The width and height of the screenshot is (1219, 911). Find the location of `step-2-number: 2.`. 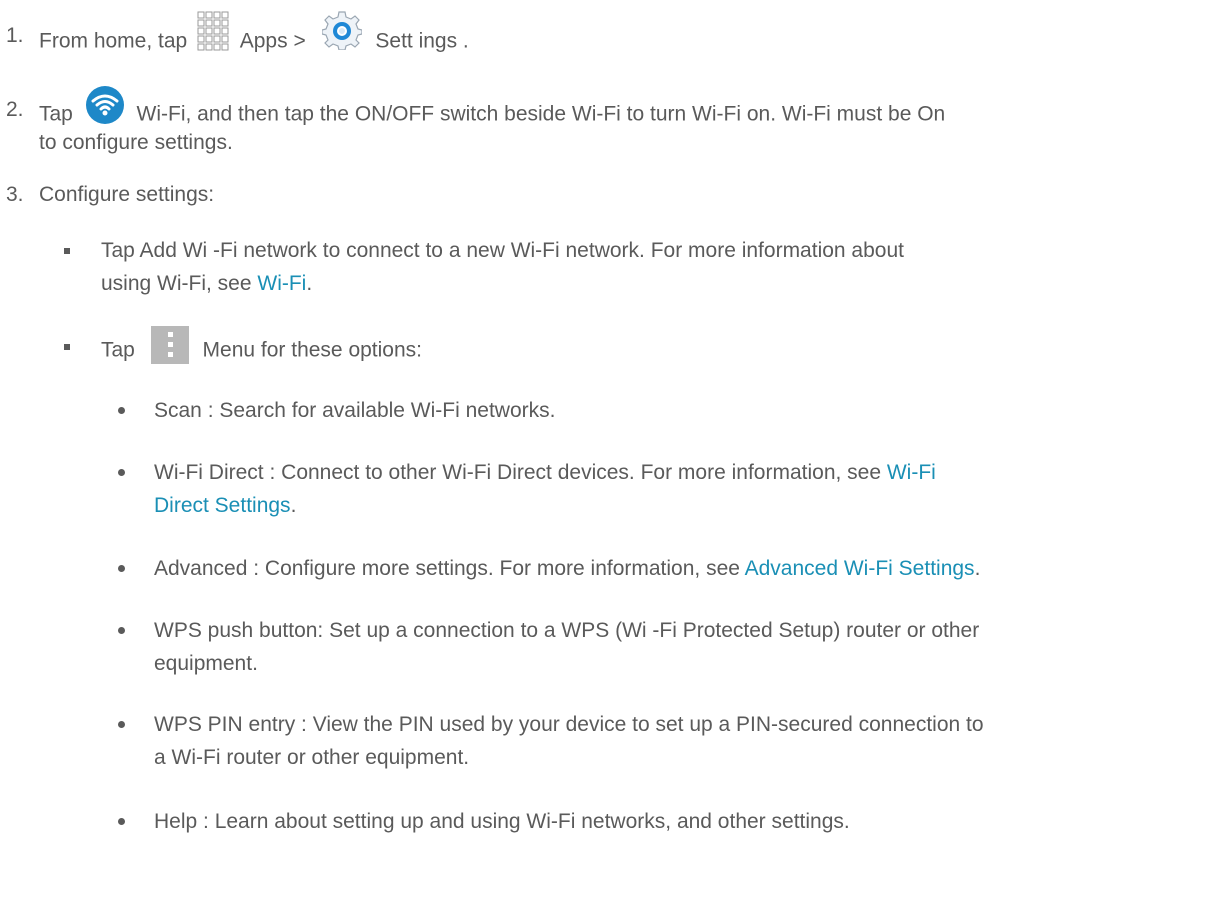

step-2-number: 2. is located at coordinates (15, 109).